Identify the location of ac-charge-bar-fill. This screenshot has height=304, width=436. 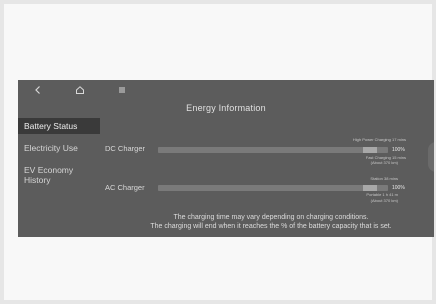
(273, 188).